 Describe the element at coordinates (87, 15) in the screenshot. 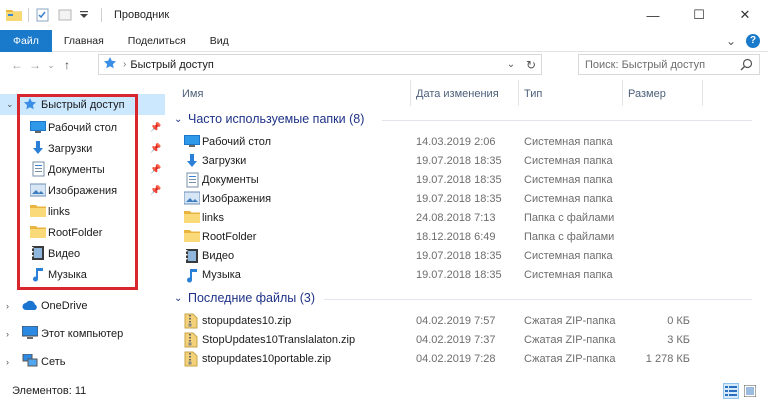

I see `customize-toolbar-icon` at that location.